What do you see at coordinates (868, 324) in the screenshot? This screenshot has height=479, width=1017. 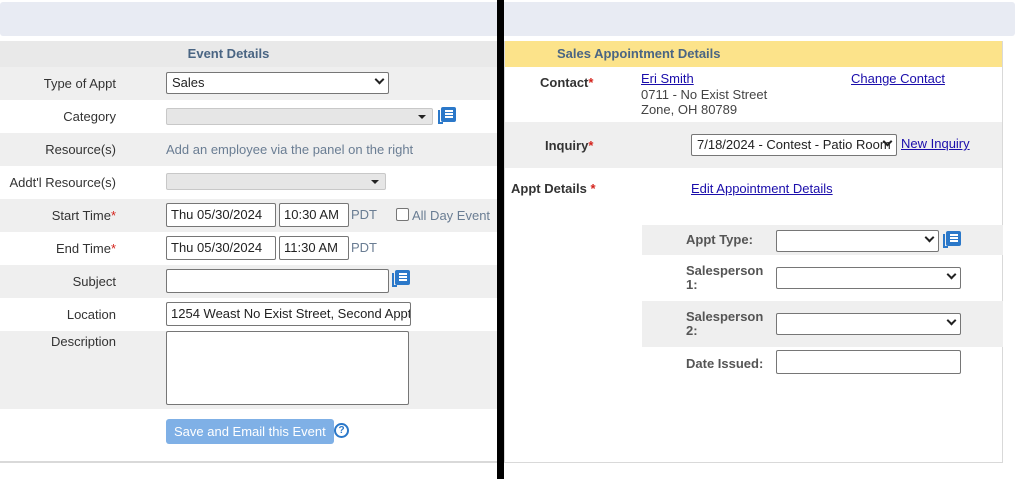 I see `salesperson2-select` at bounding box center [868, 324].